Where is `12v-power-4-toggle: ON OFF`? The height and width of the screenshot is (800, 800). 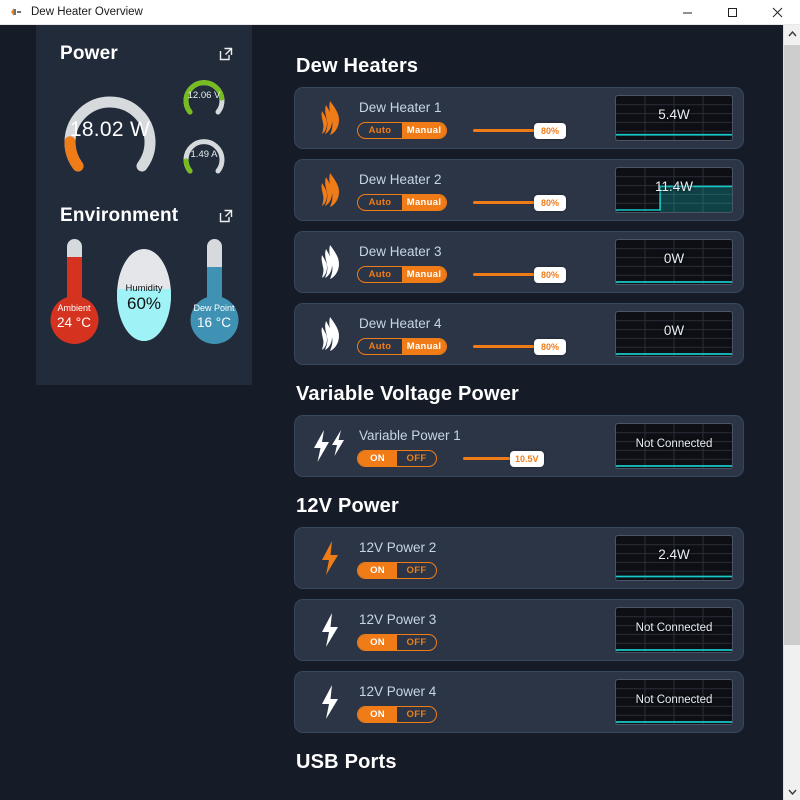 12v-power-4-toggle: ON OFF is located at coordinates (397, 714).